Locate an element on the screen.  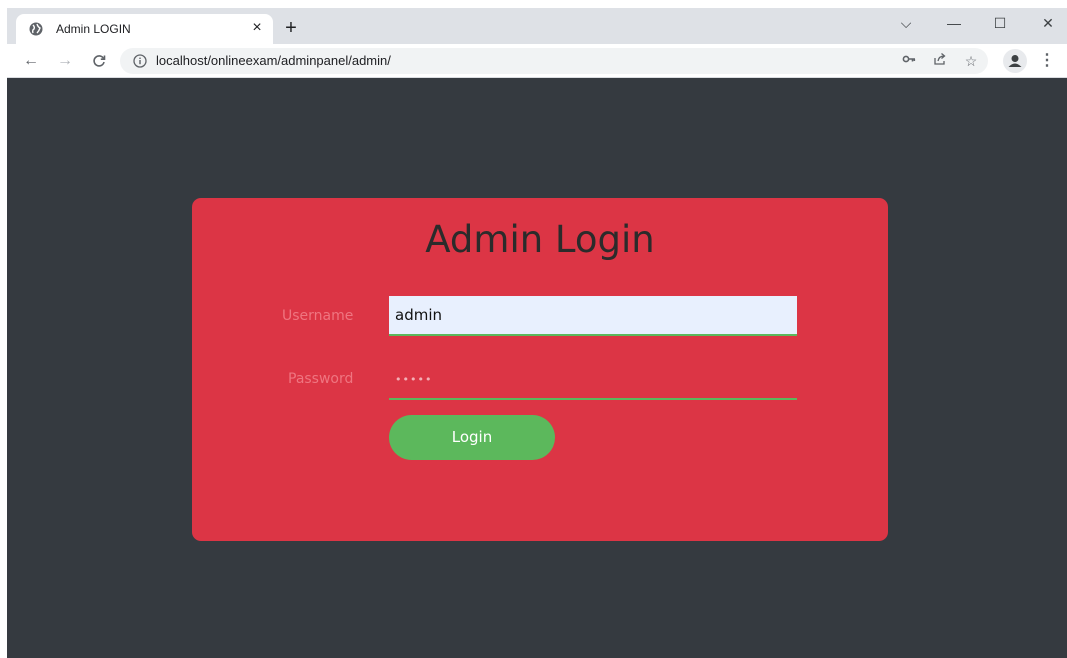
globe-icon is located at coordinates (36, 29).